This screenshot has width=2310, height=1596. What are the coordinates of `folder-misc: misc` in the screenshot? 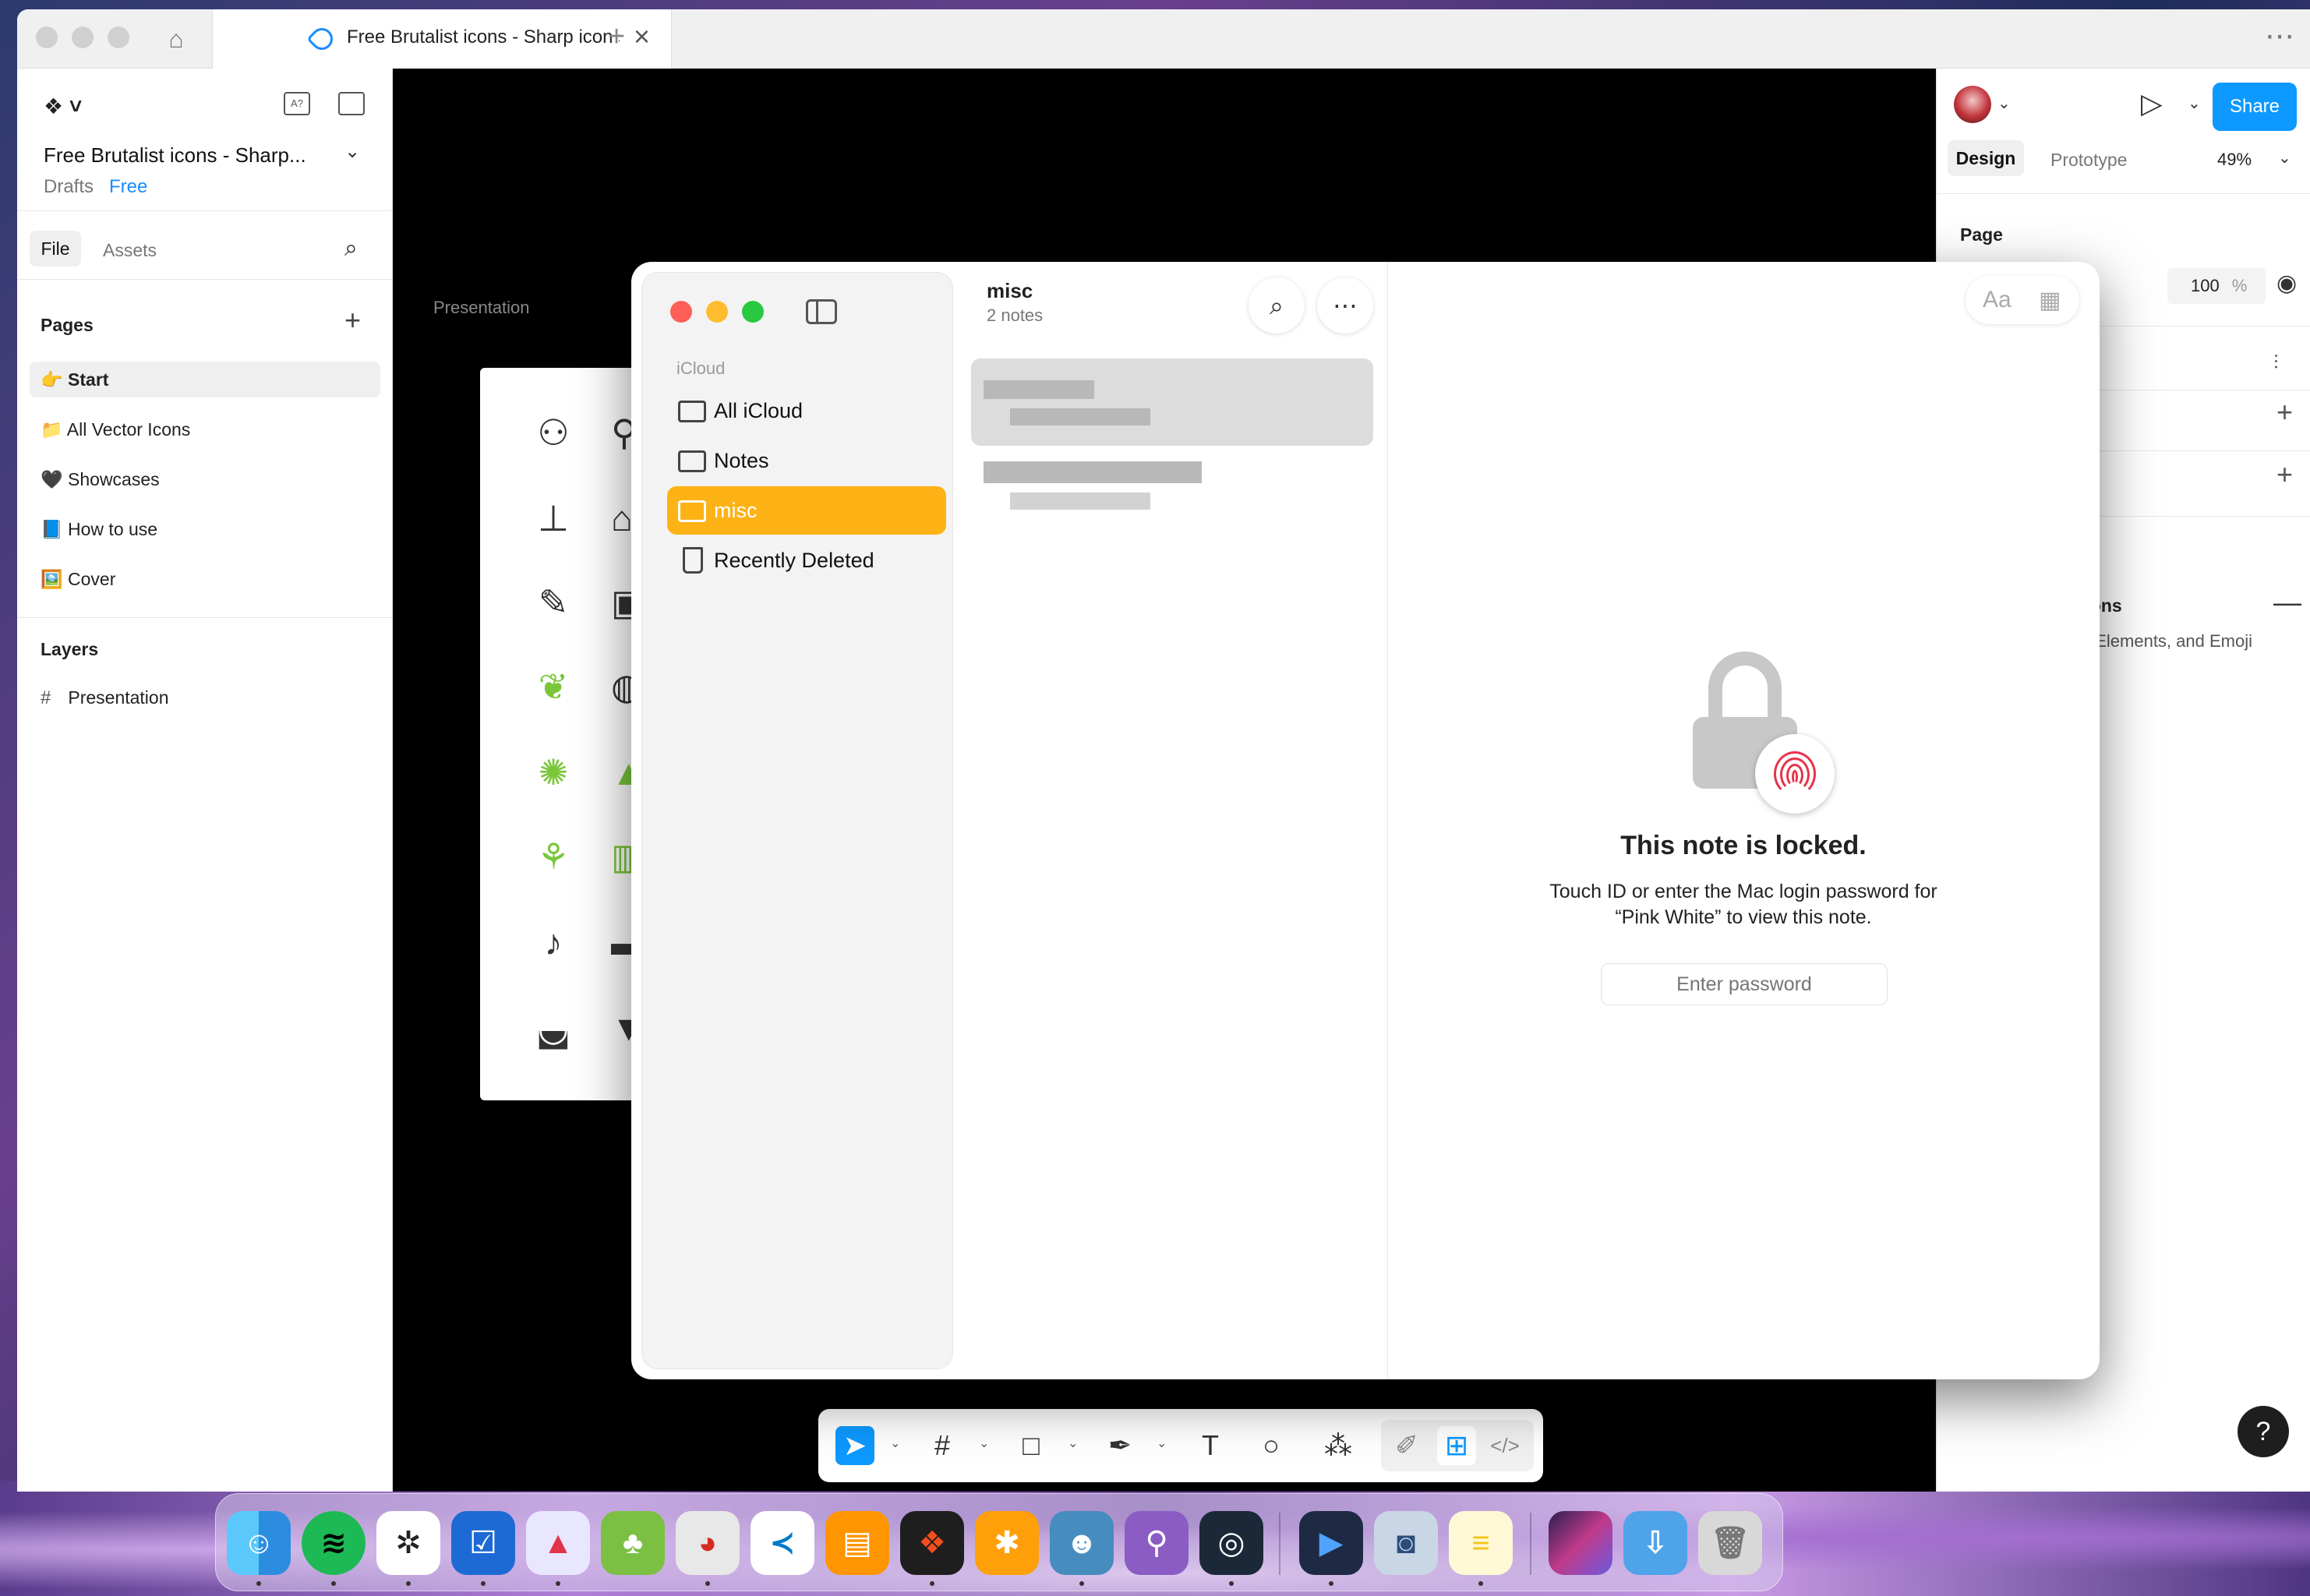 It's located at (806, 510).